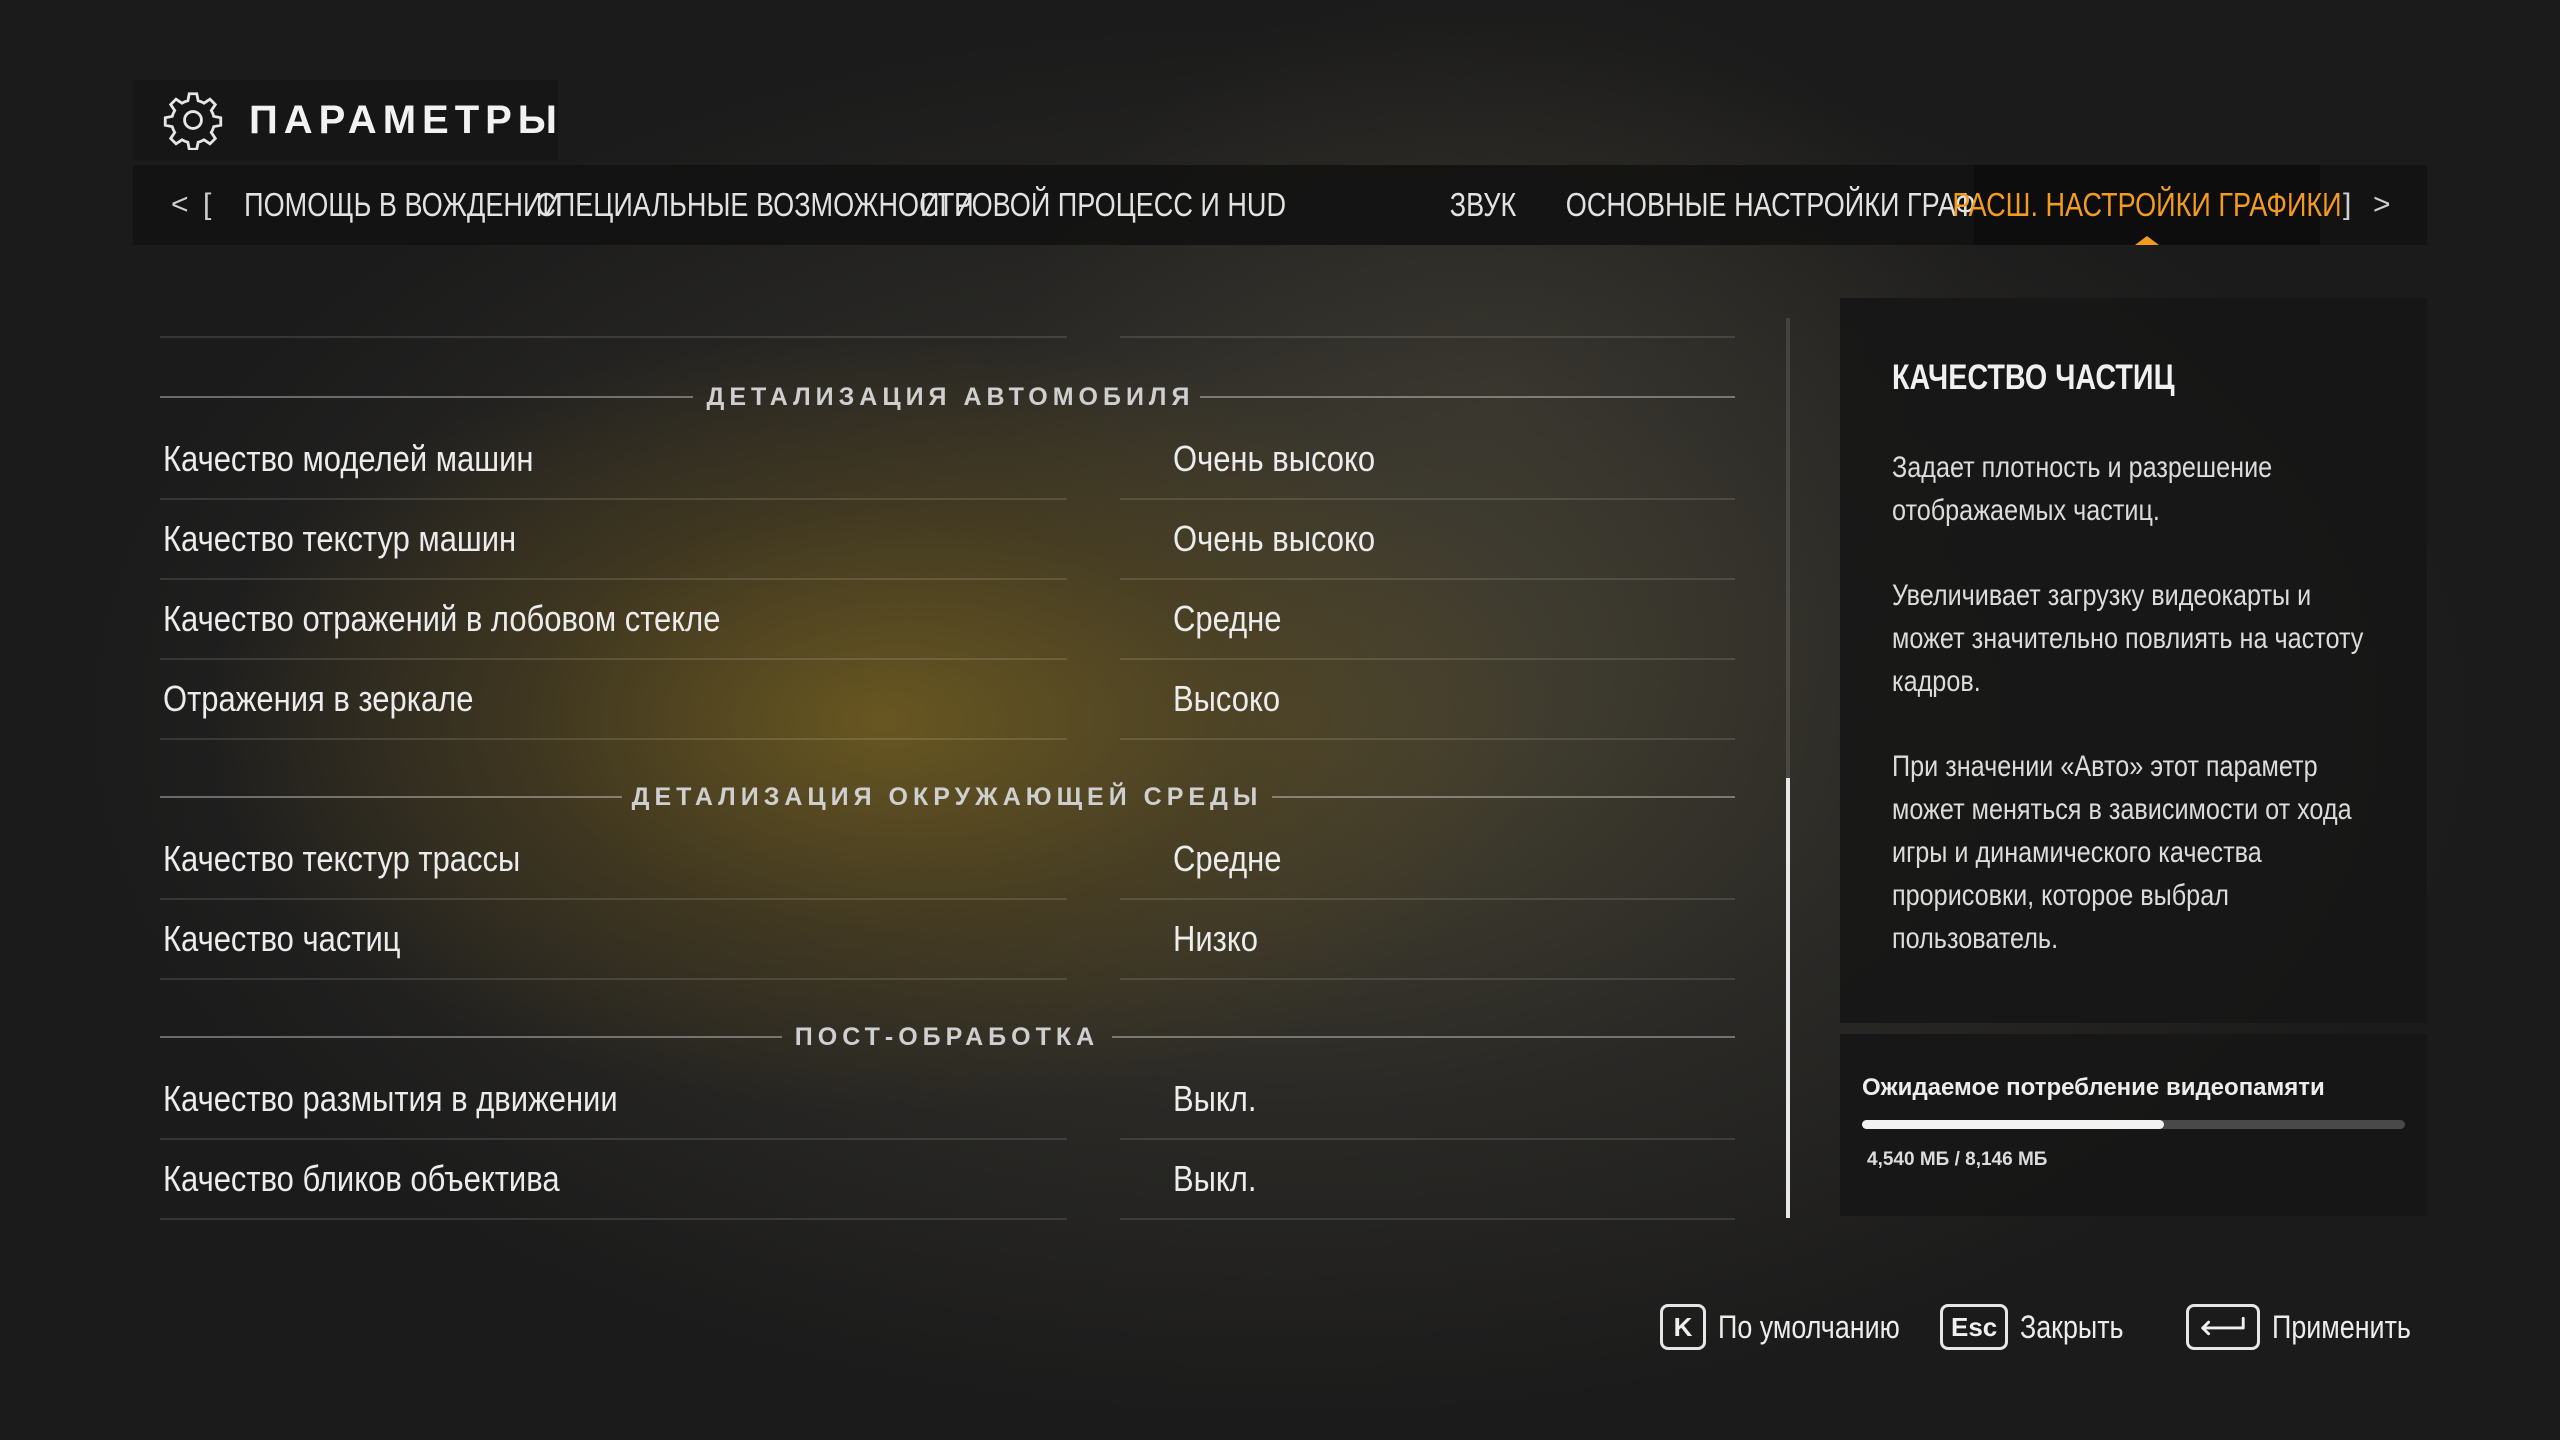 This screenshot has height=1440, width=2560. I want to click on esc-key-icon: Esc, so click(1974, 1327).